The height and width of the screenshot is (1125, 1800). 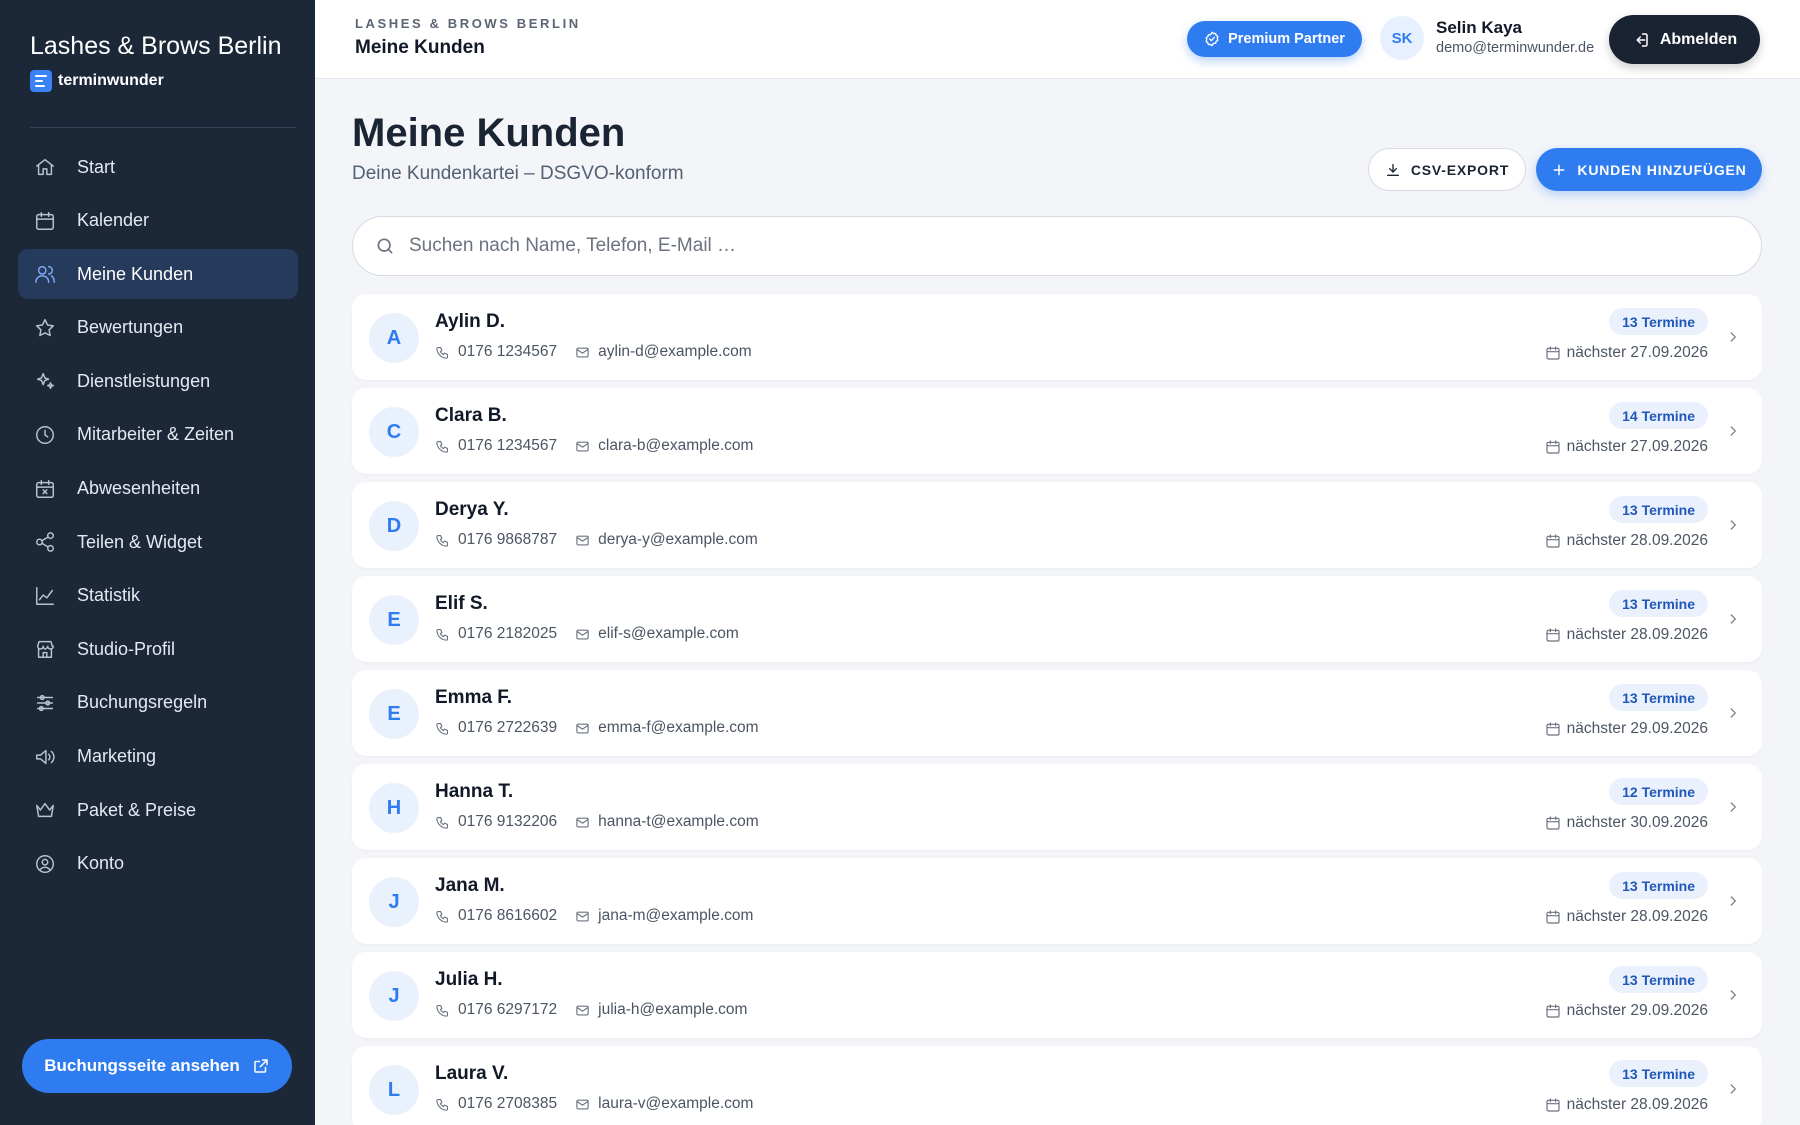 What do you see at coordinates (1212, 39) in the screenshot?
I see `verified-badge-icon` at bounding box center [1212, 39].